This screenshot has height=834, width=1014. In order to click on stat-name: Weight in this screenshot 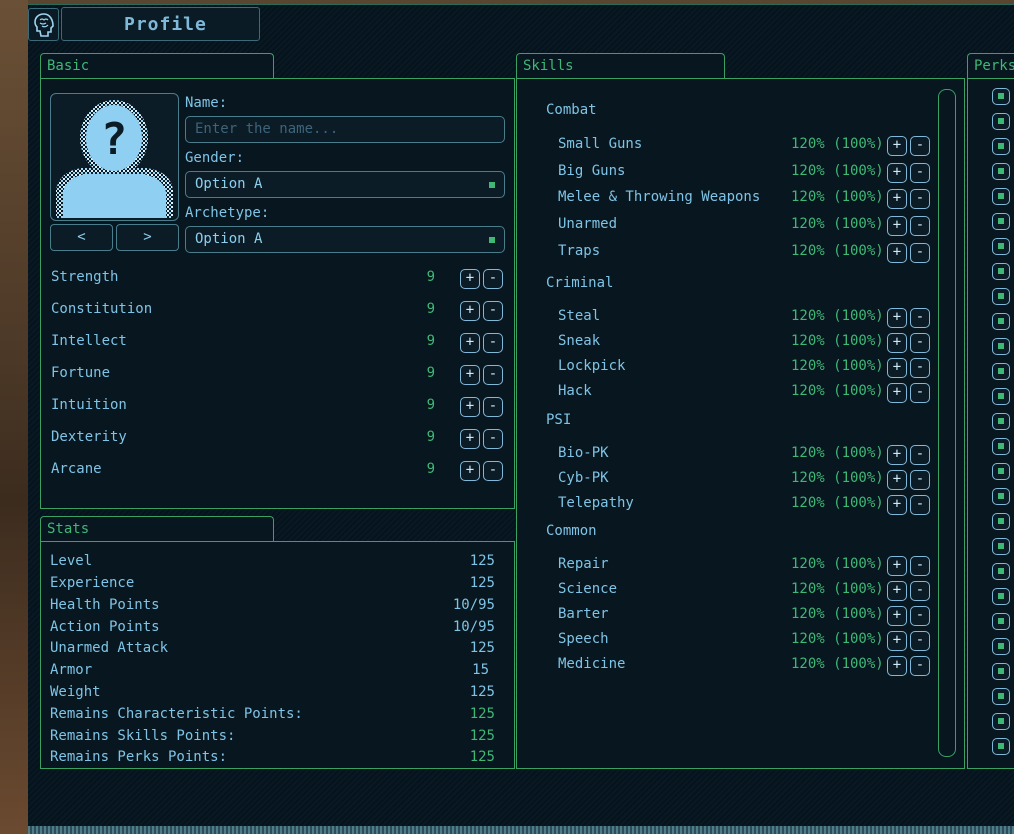, I will do `click(75, 692)`.